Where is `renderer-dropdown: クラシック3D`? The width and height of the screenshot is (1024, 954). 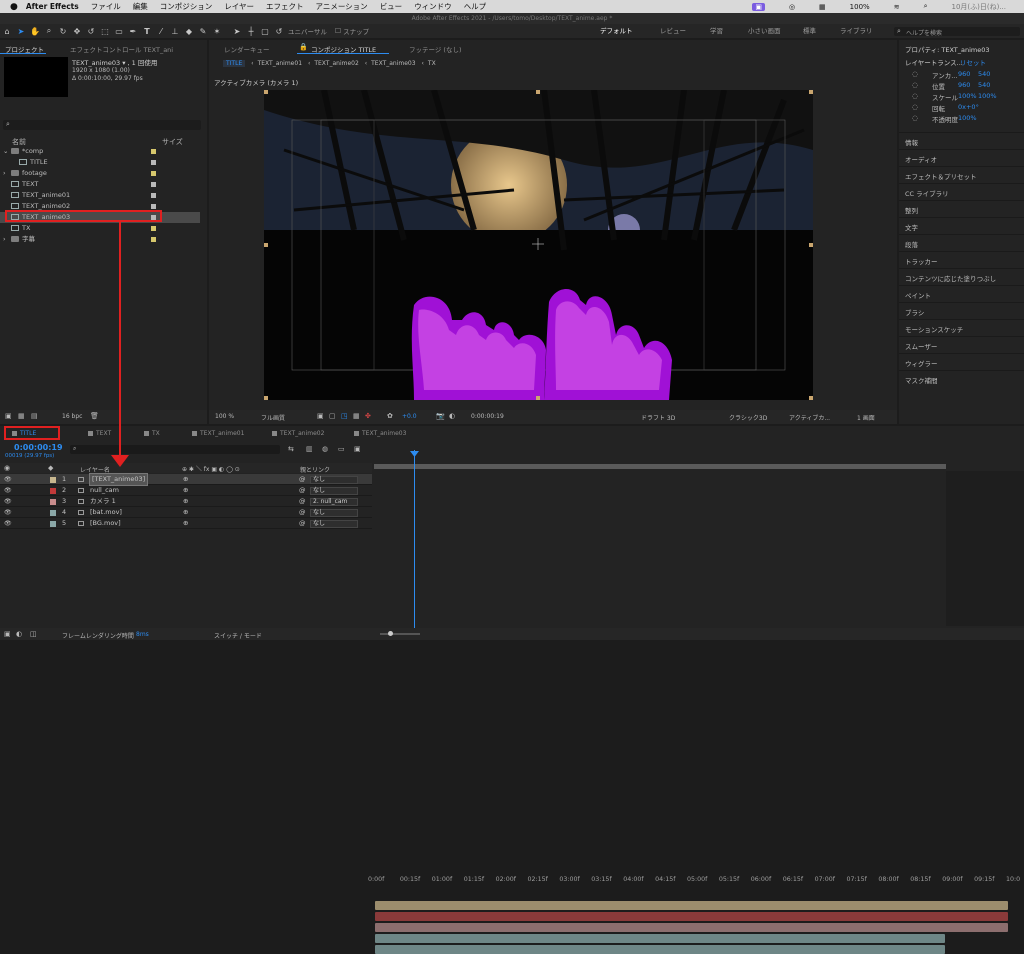 renderer-dropdown: クラシック3D is located at coordinates (748, 417).